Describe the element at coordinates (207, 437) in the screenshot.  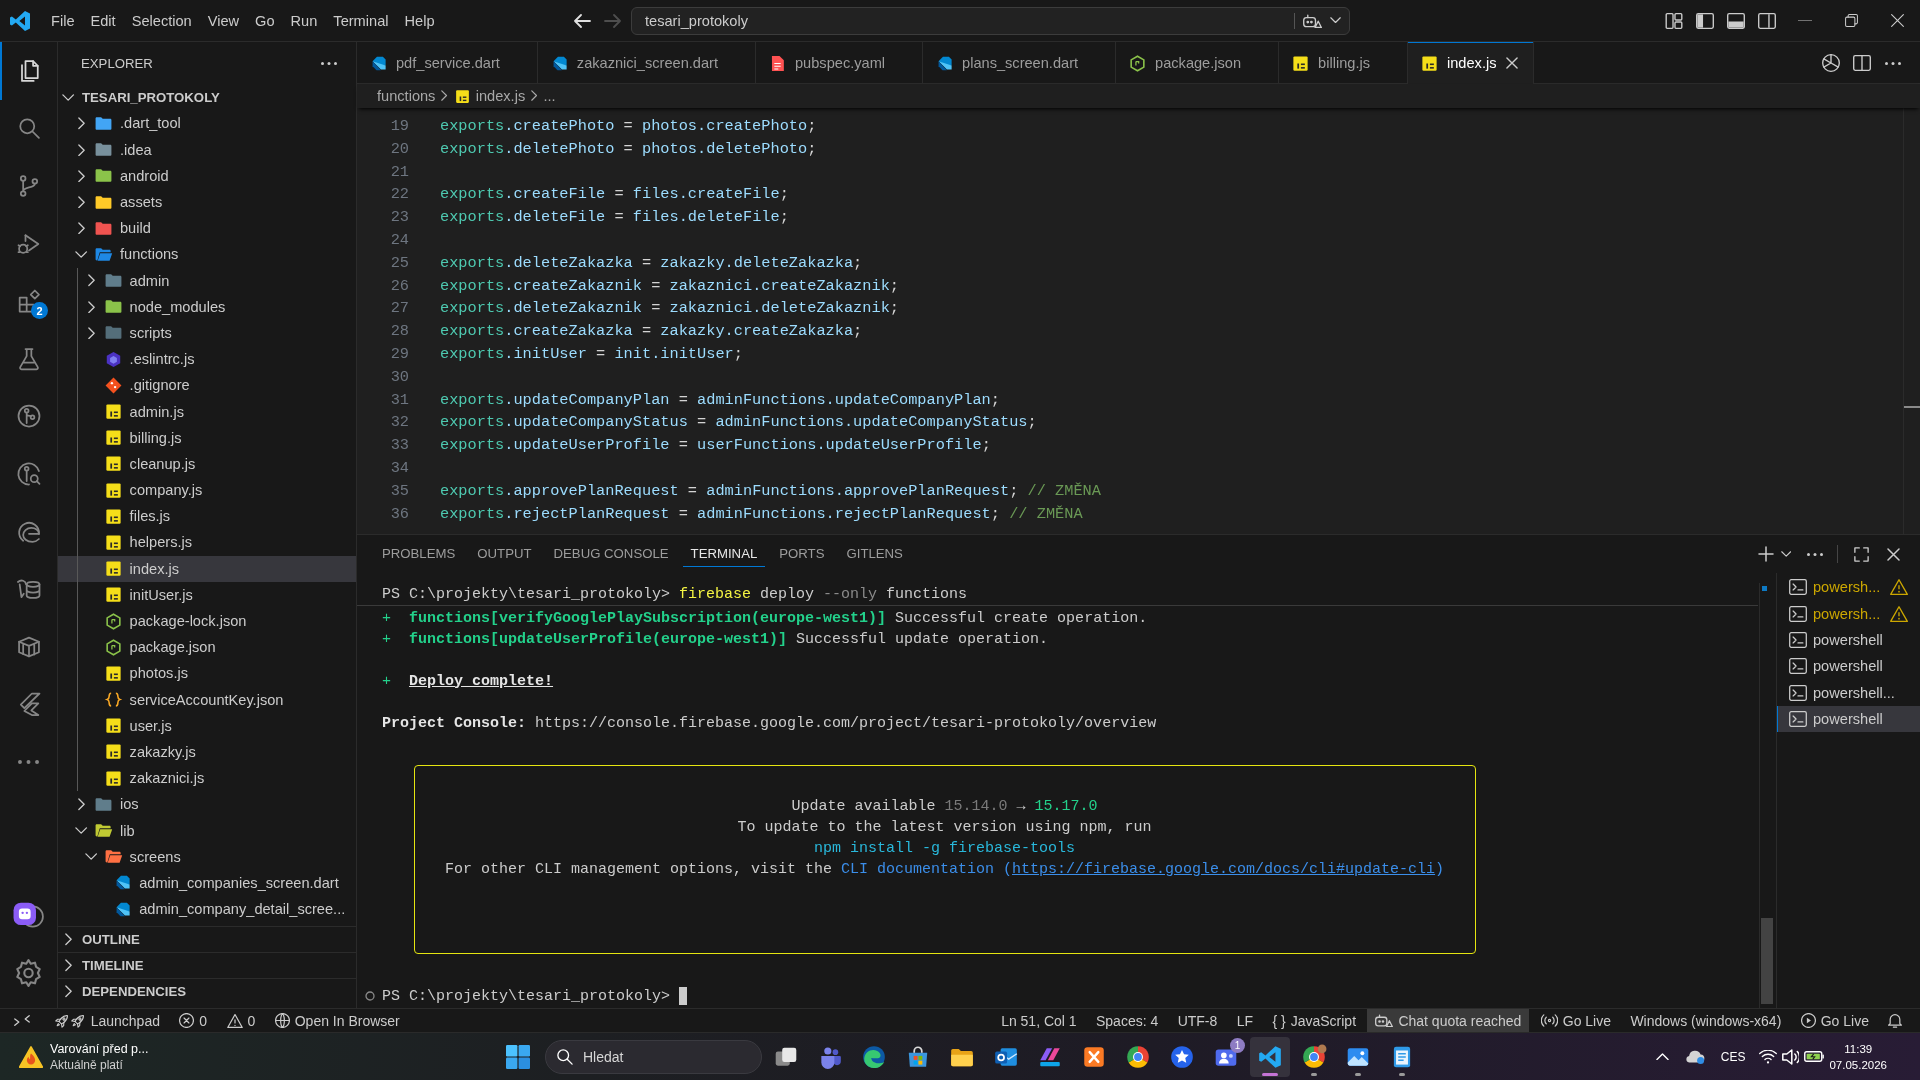
I see `tree-item: billing.js` at that location.